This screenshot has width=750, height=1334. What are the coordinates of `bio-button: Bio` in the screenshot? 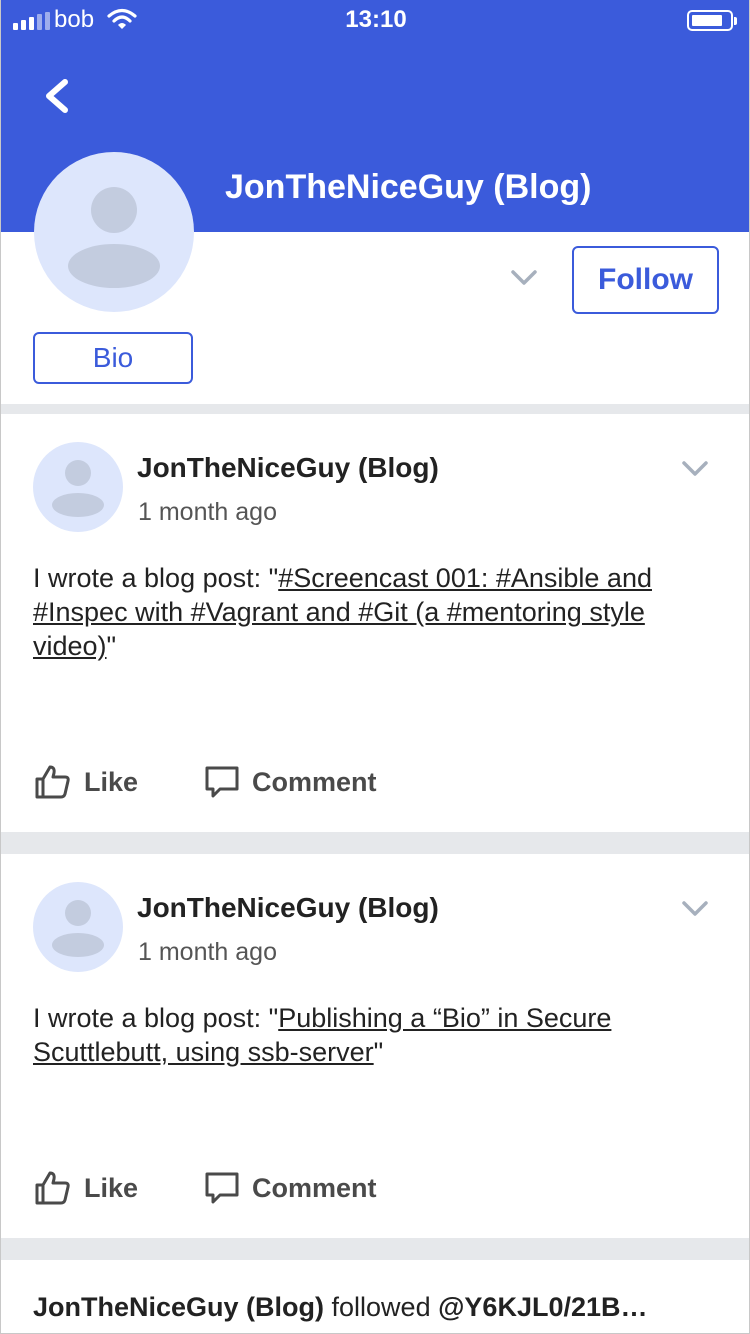 It's located at (113, 358).